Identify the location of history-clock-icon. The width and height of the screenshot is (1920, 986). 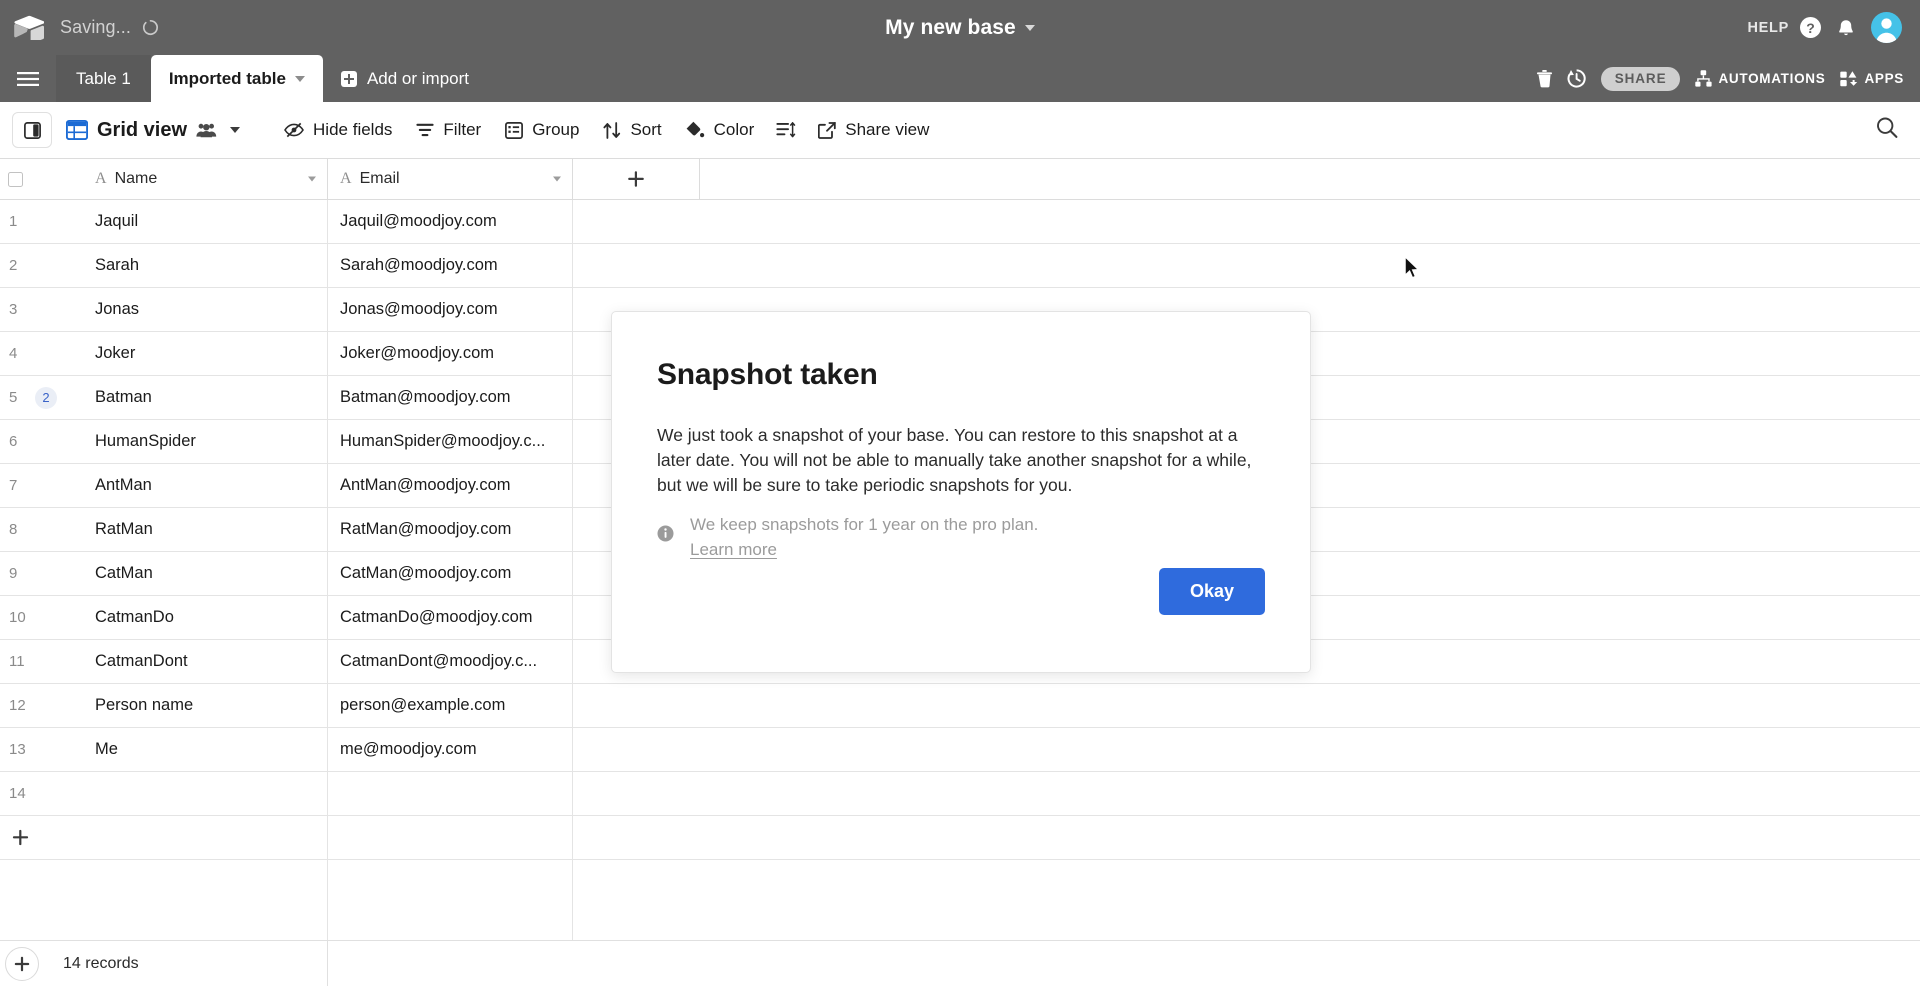
(1576, 78).